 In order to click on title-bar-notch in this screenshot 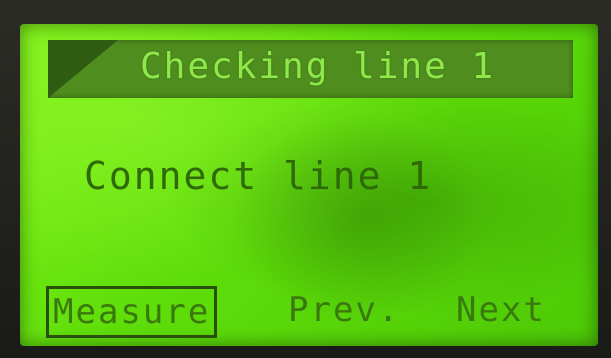, I will do `click(83, 69)`.